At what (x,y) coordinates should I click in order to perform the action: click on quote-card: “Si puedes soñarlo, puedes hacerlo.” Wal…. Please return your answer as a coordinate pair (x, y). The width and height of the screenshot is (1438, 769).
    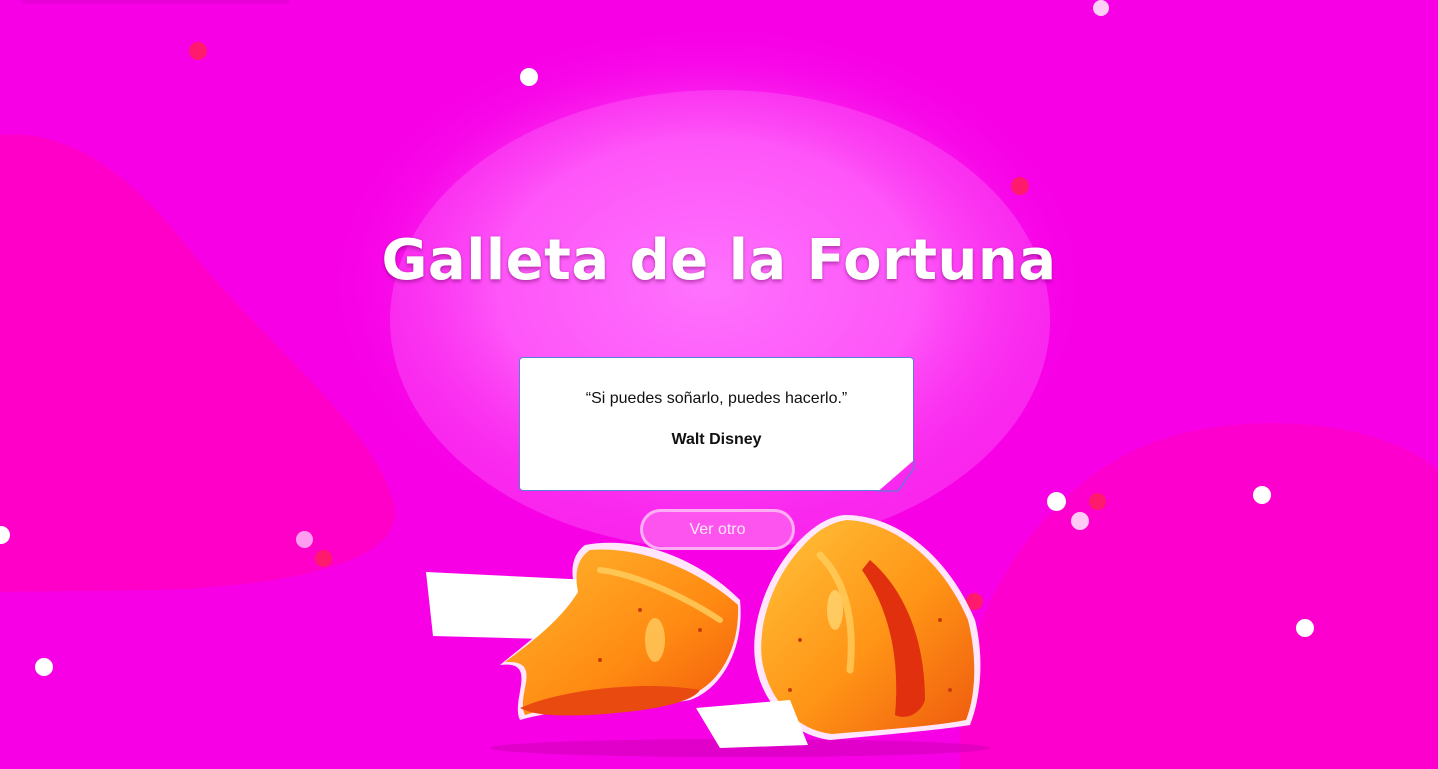
    Looking at the image, I should click on (716, 424).